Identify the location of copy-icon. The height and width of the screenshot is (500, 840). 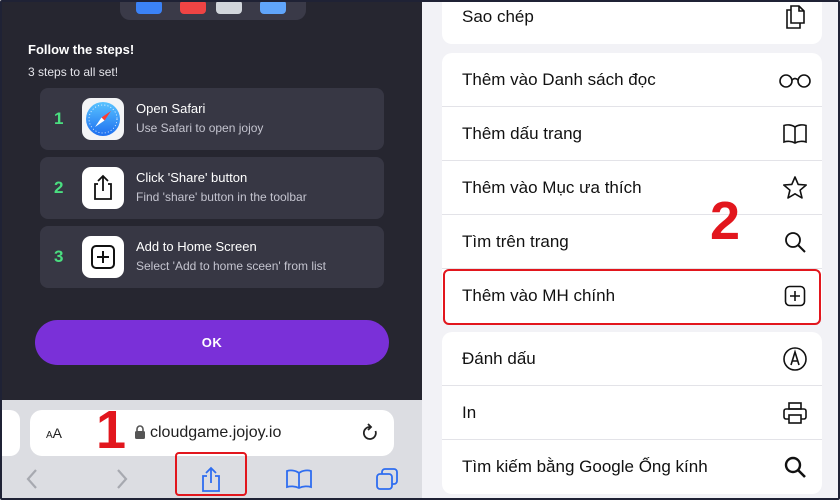
(795, 17).